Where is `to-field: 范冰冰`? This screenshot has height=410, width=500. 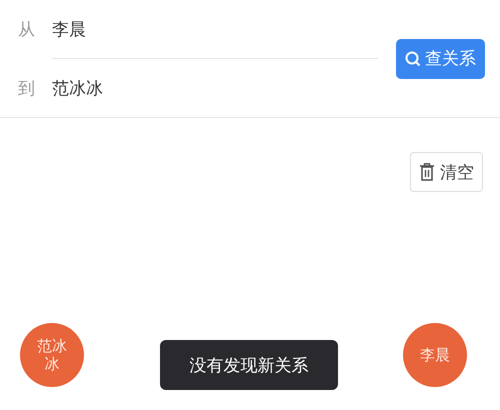 to-field: 范冰冰 is located at coordinates (77, 88).